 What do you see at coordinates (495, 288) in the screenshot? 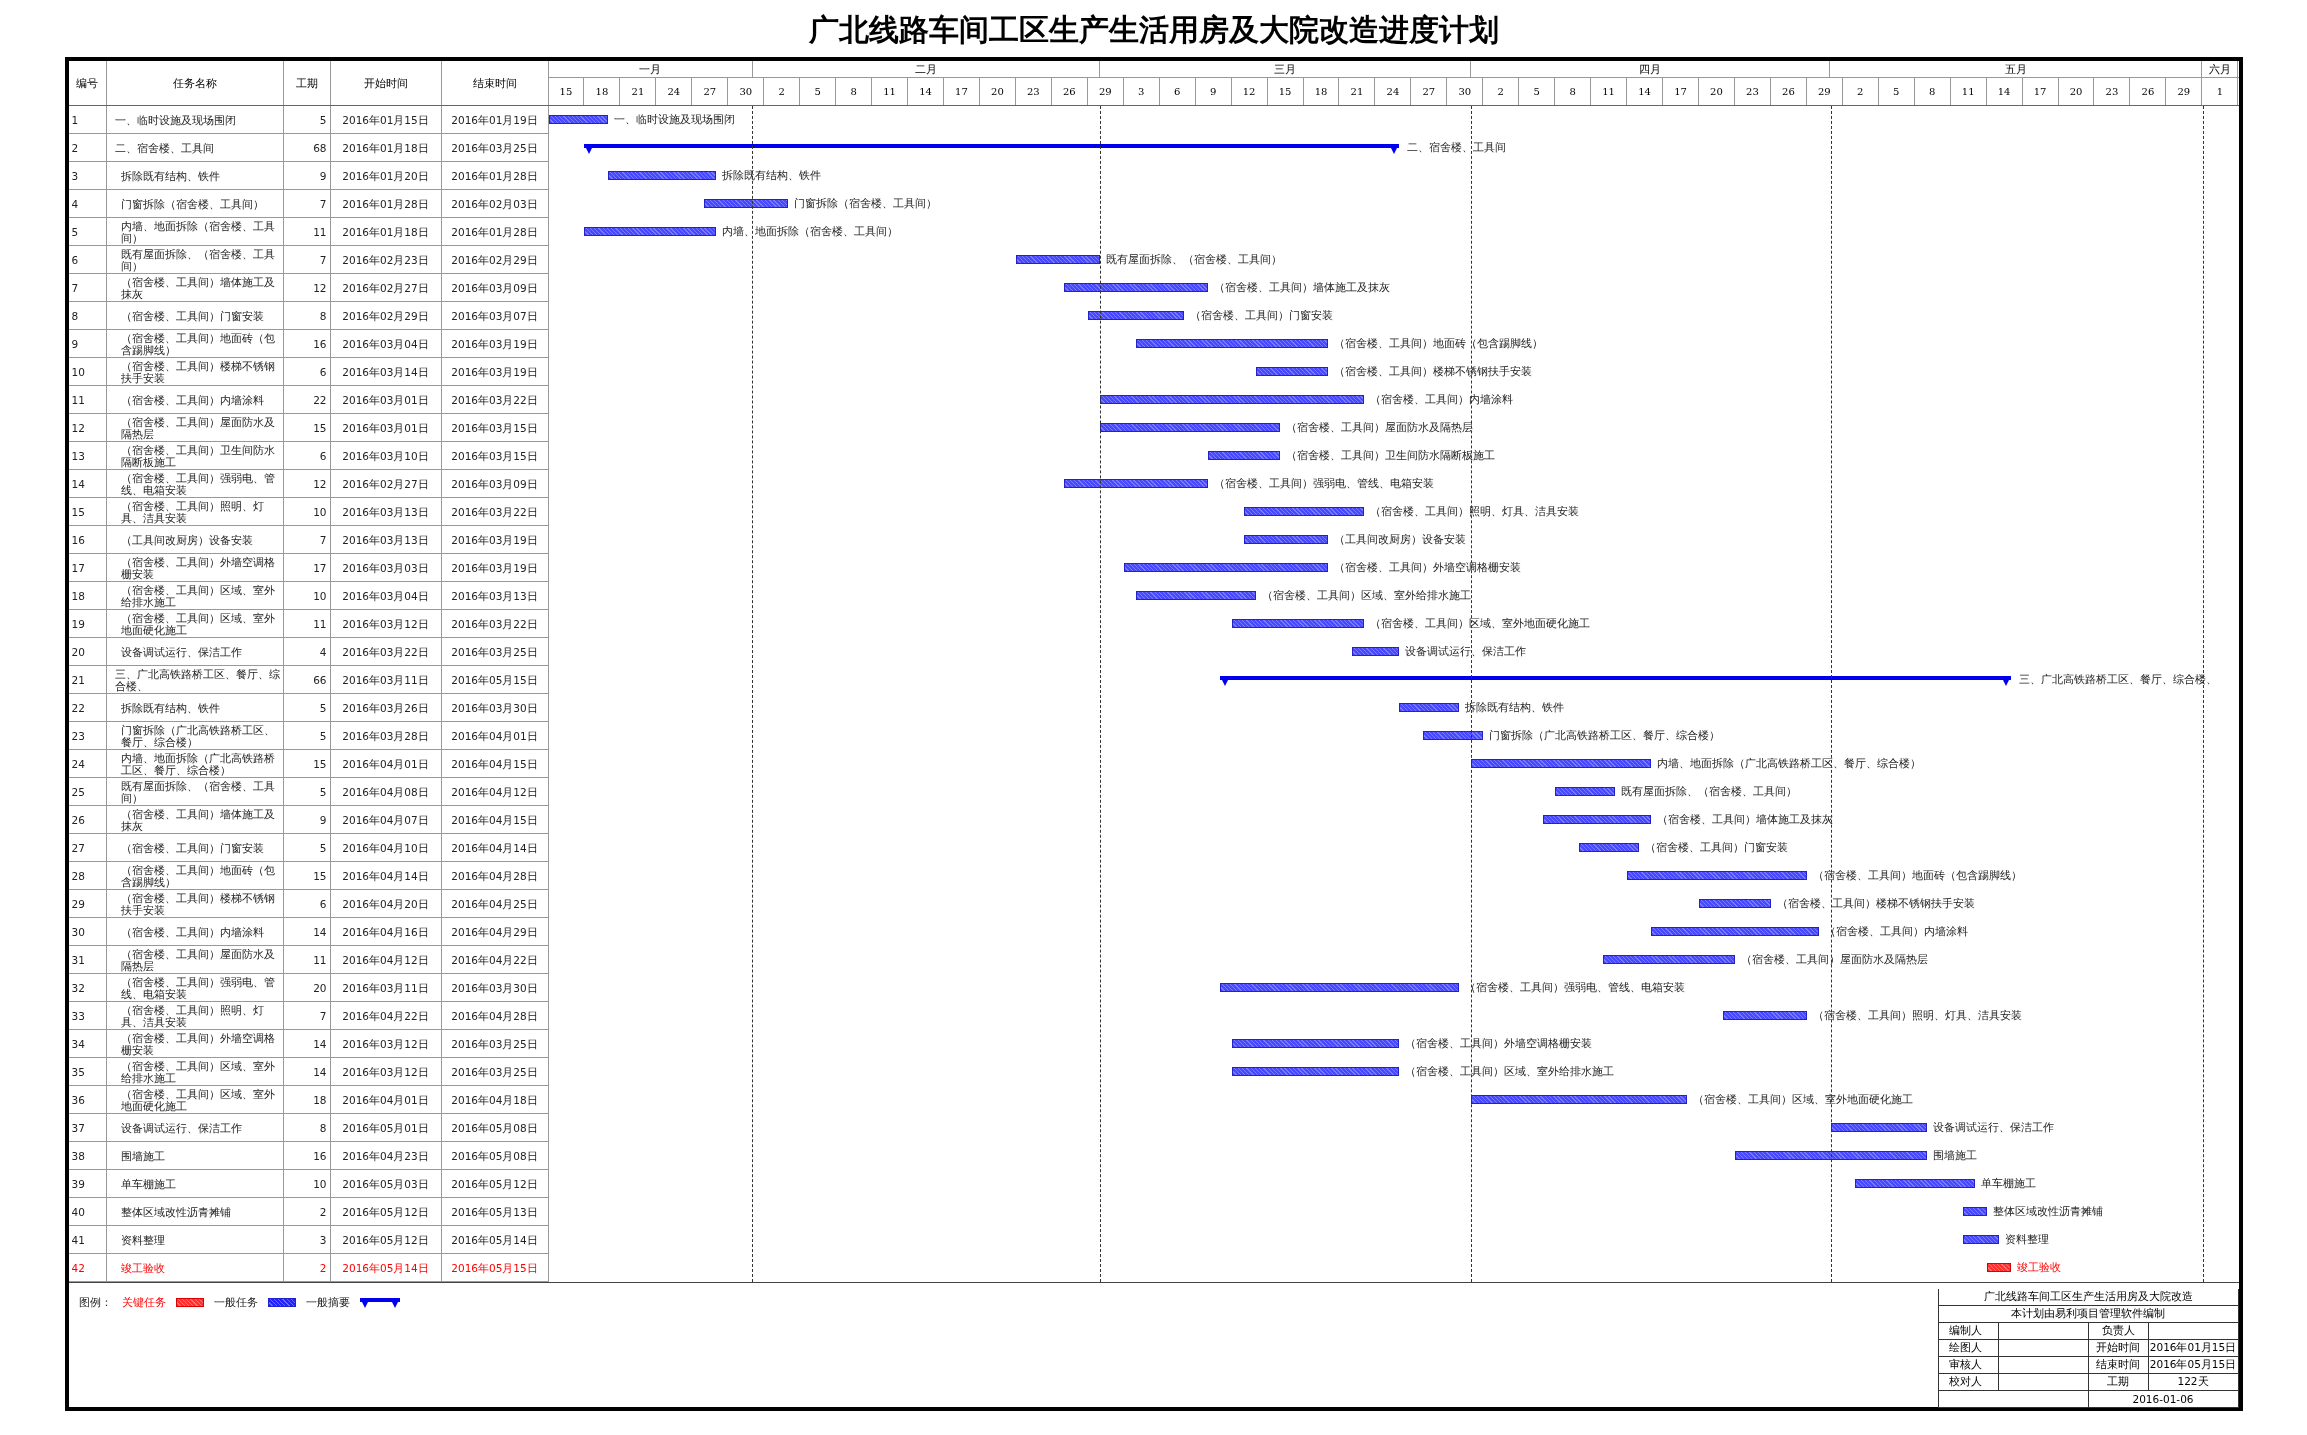
I see `table-cell: 2016年03月09日` at bounding box center [495, 288].